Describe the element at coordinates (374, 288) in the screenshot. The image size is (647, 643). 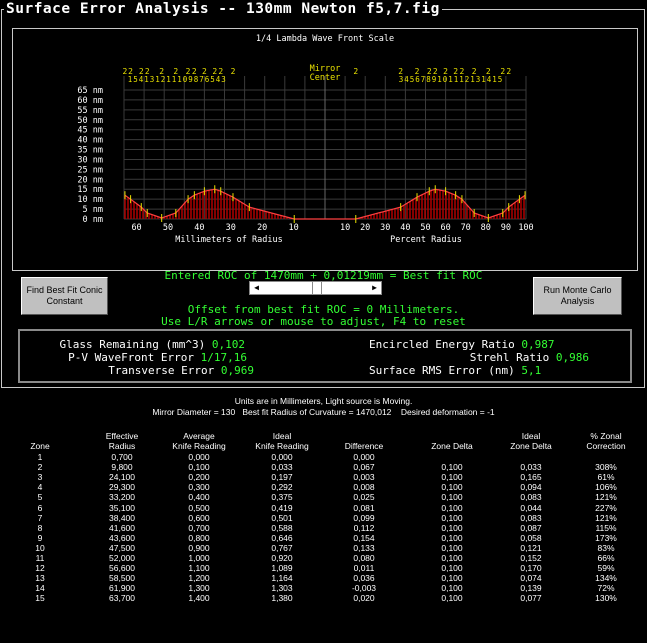
I see `slider-right-arrow-icon: ▶` at that location.